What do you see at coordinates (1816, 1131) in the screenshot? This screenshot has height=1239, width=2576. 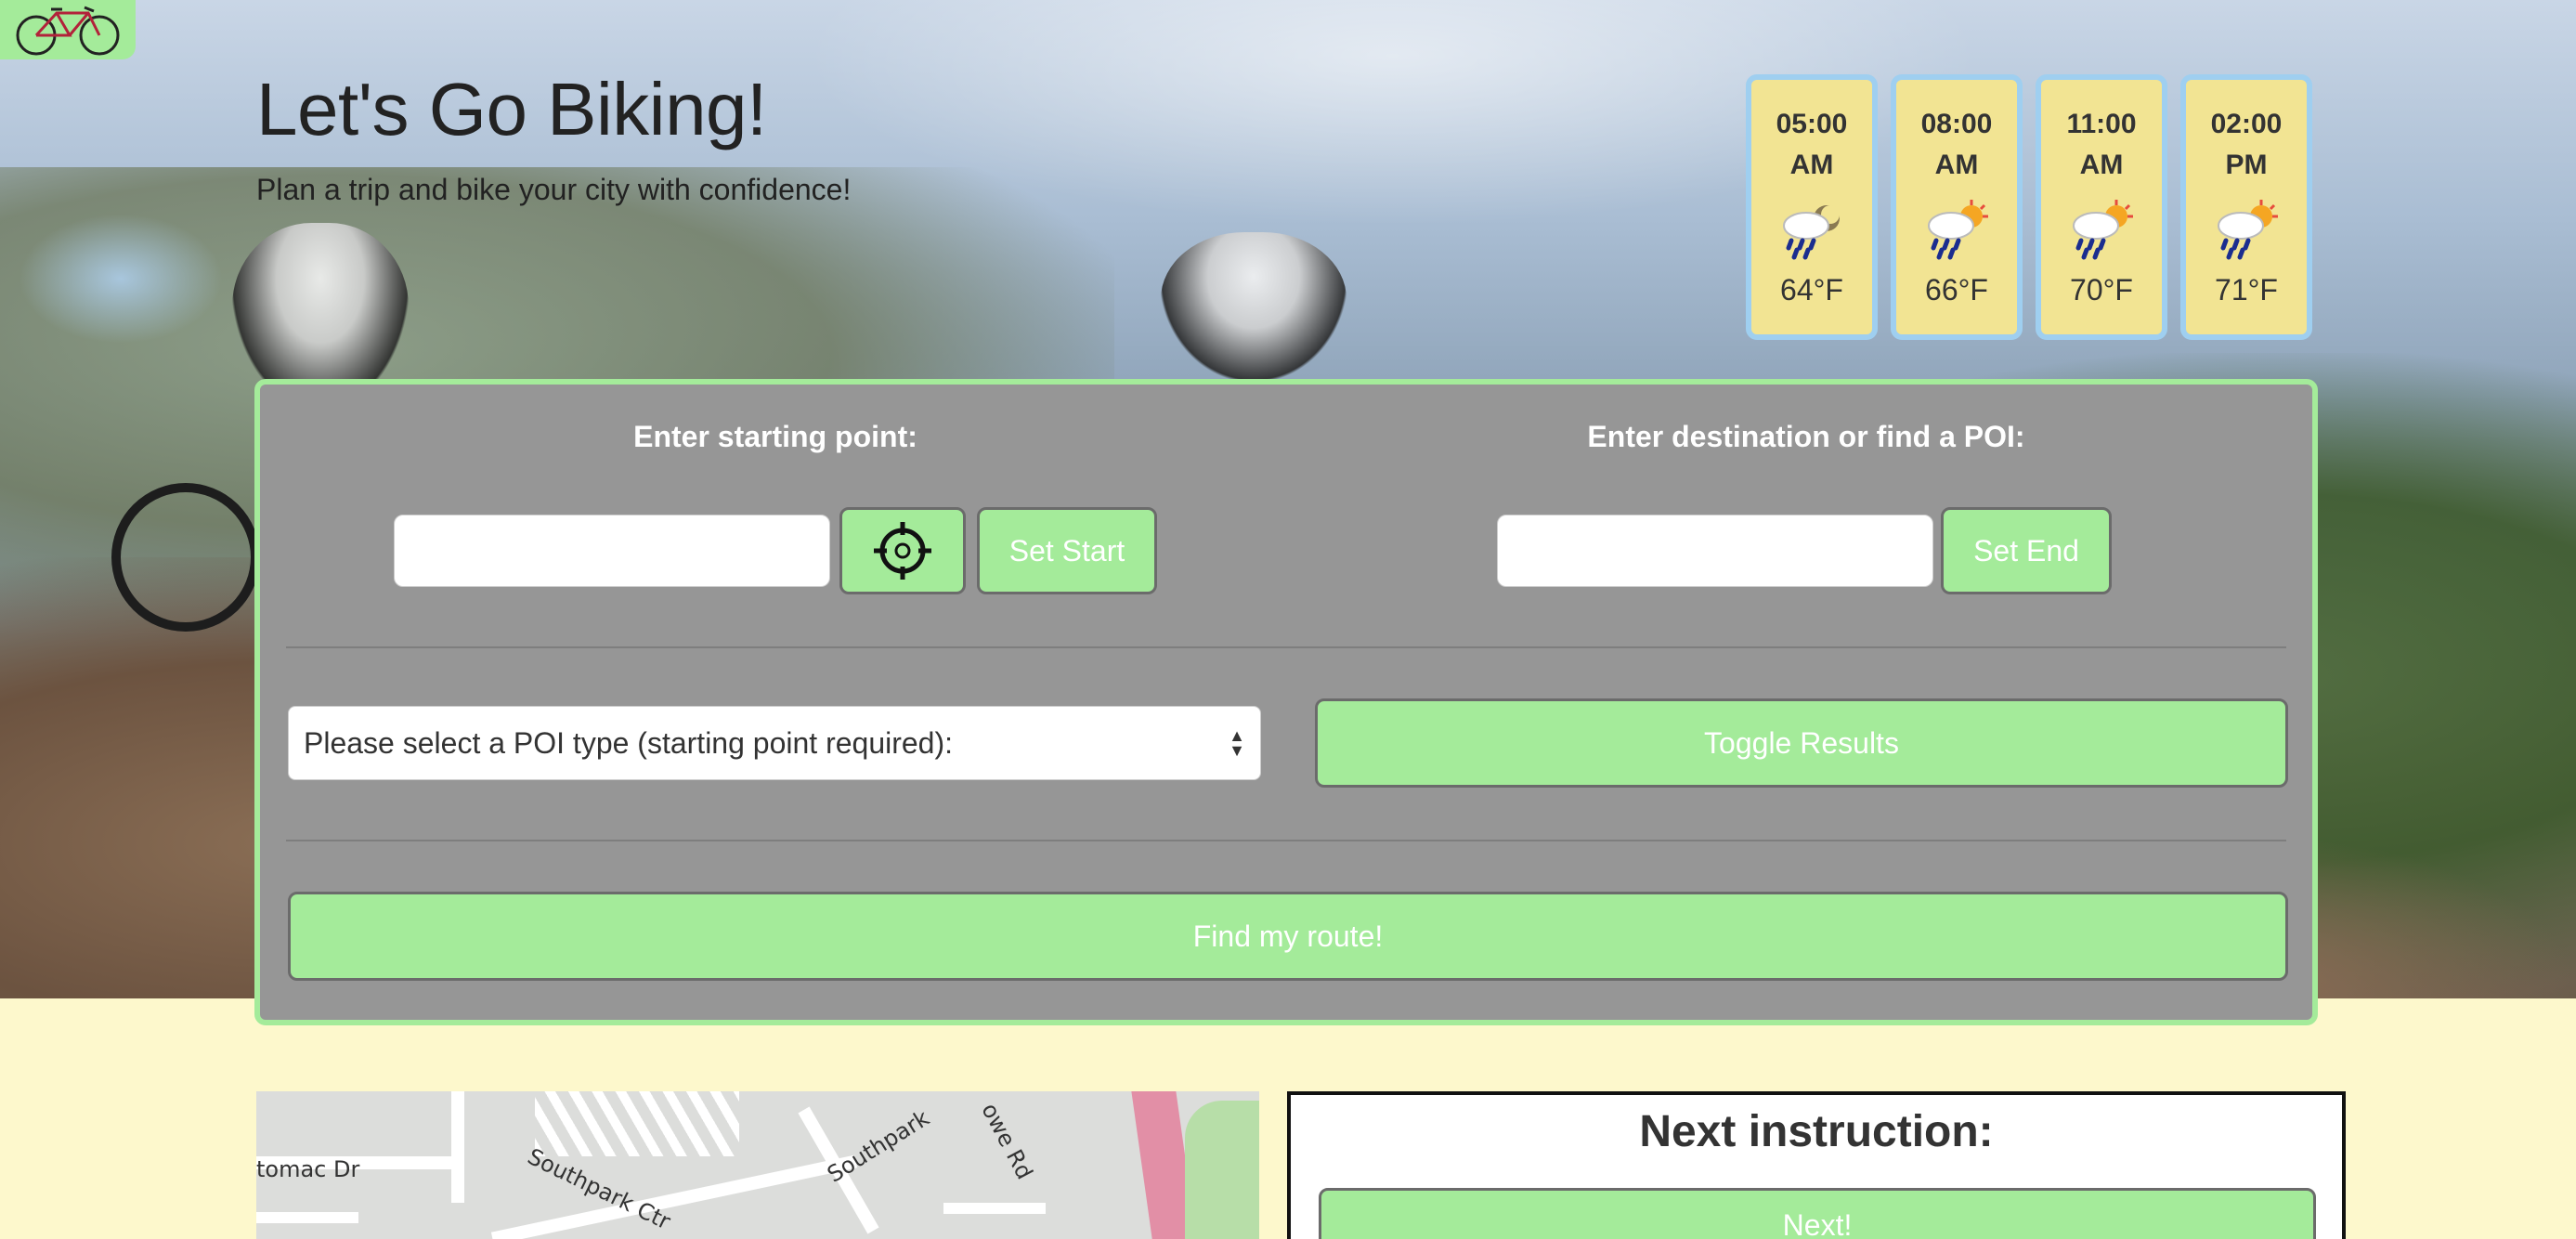 I see `instruction-heading: Next instruction:` at bounding box center [1816, 1131].